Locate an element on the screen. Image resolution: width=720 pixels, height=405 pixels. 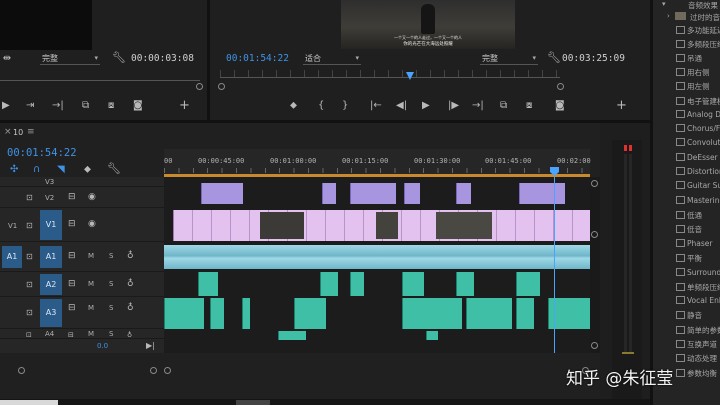
effect-item: Distortion is located at coordinates (698, 174).